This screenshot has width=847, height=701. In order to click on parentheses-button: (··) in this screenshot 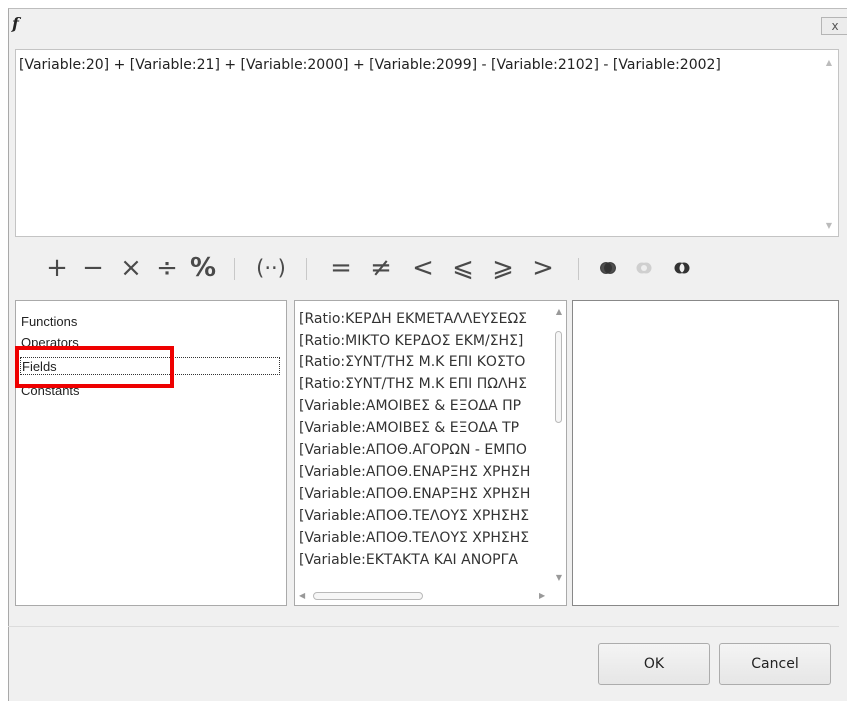, I will do `click(271, 268)`.